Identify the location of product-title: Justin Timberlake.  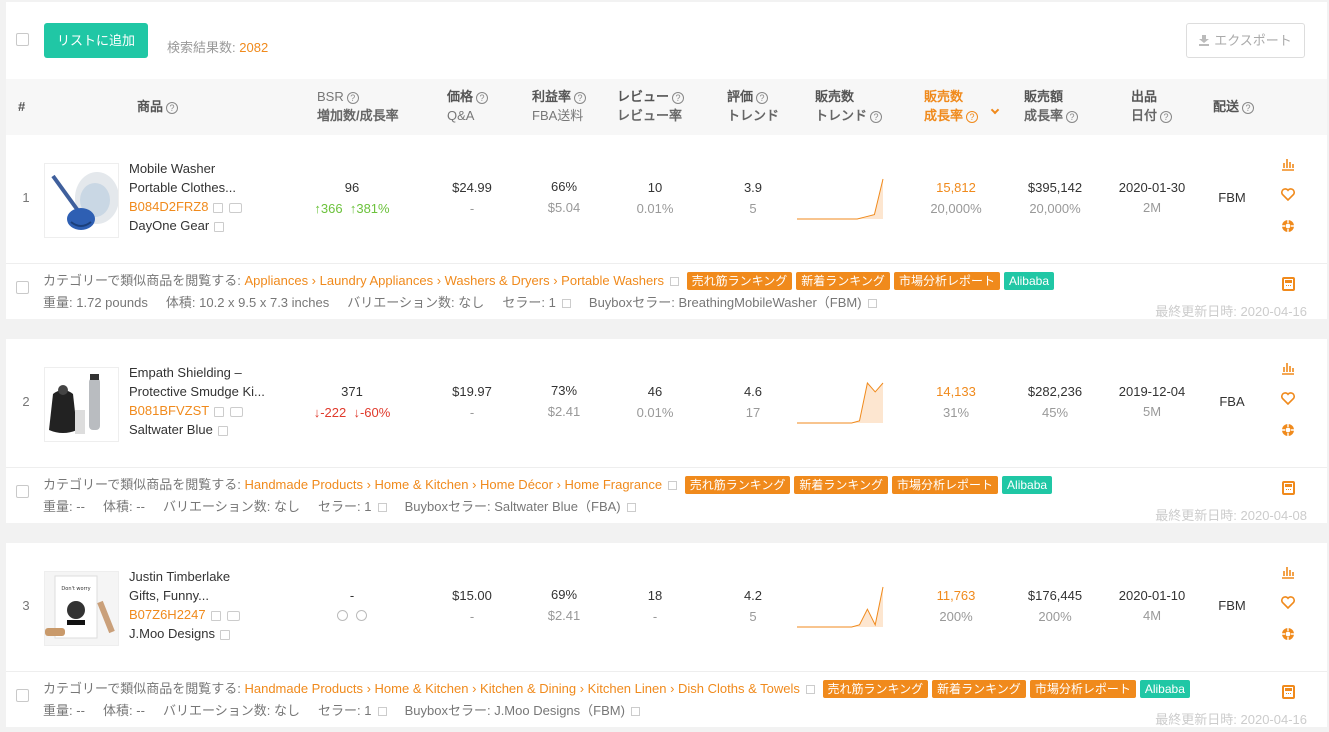
(214, 576).